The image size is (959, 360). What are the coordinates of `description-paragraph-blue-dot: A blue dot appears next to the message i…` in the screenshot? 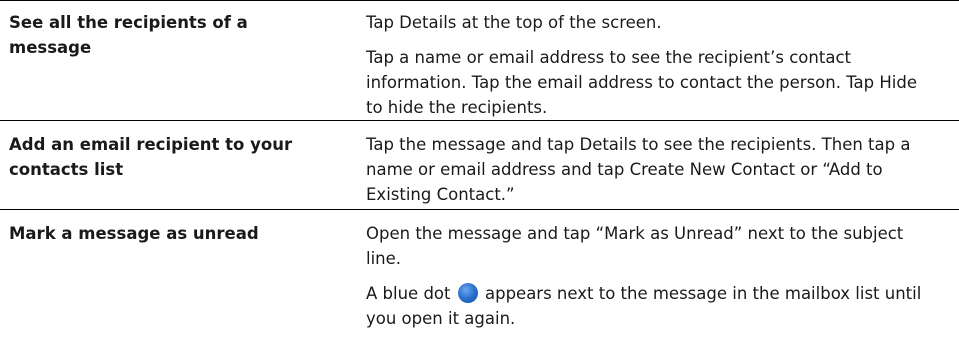 It's located at (646, 306).